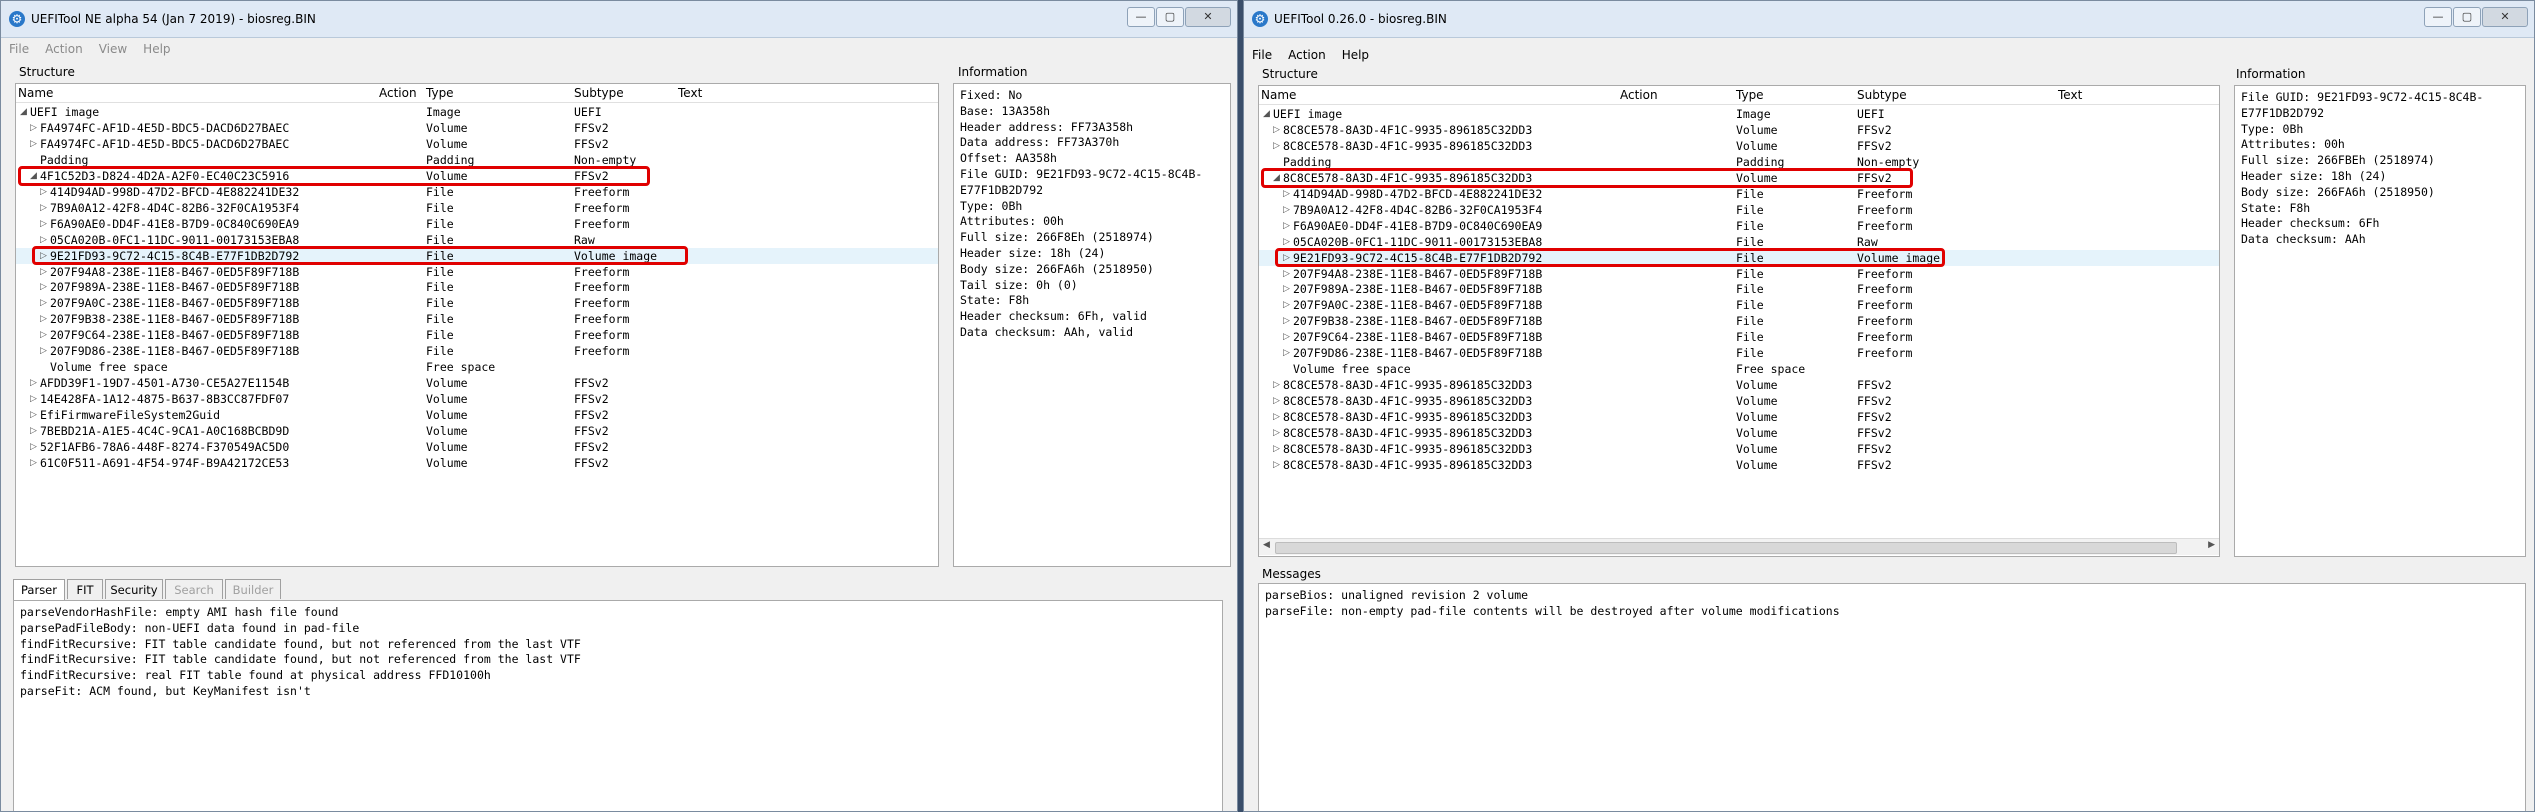 This screenshot has height=812, width=2535. I want to click on tab-fit: FIT, so click(85, 589).